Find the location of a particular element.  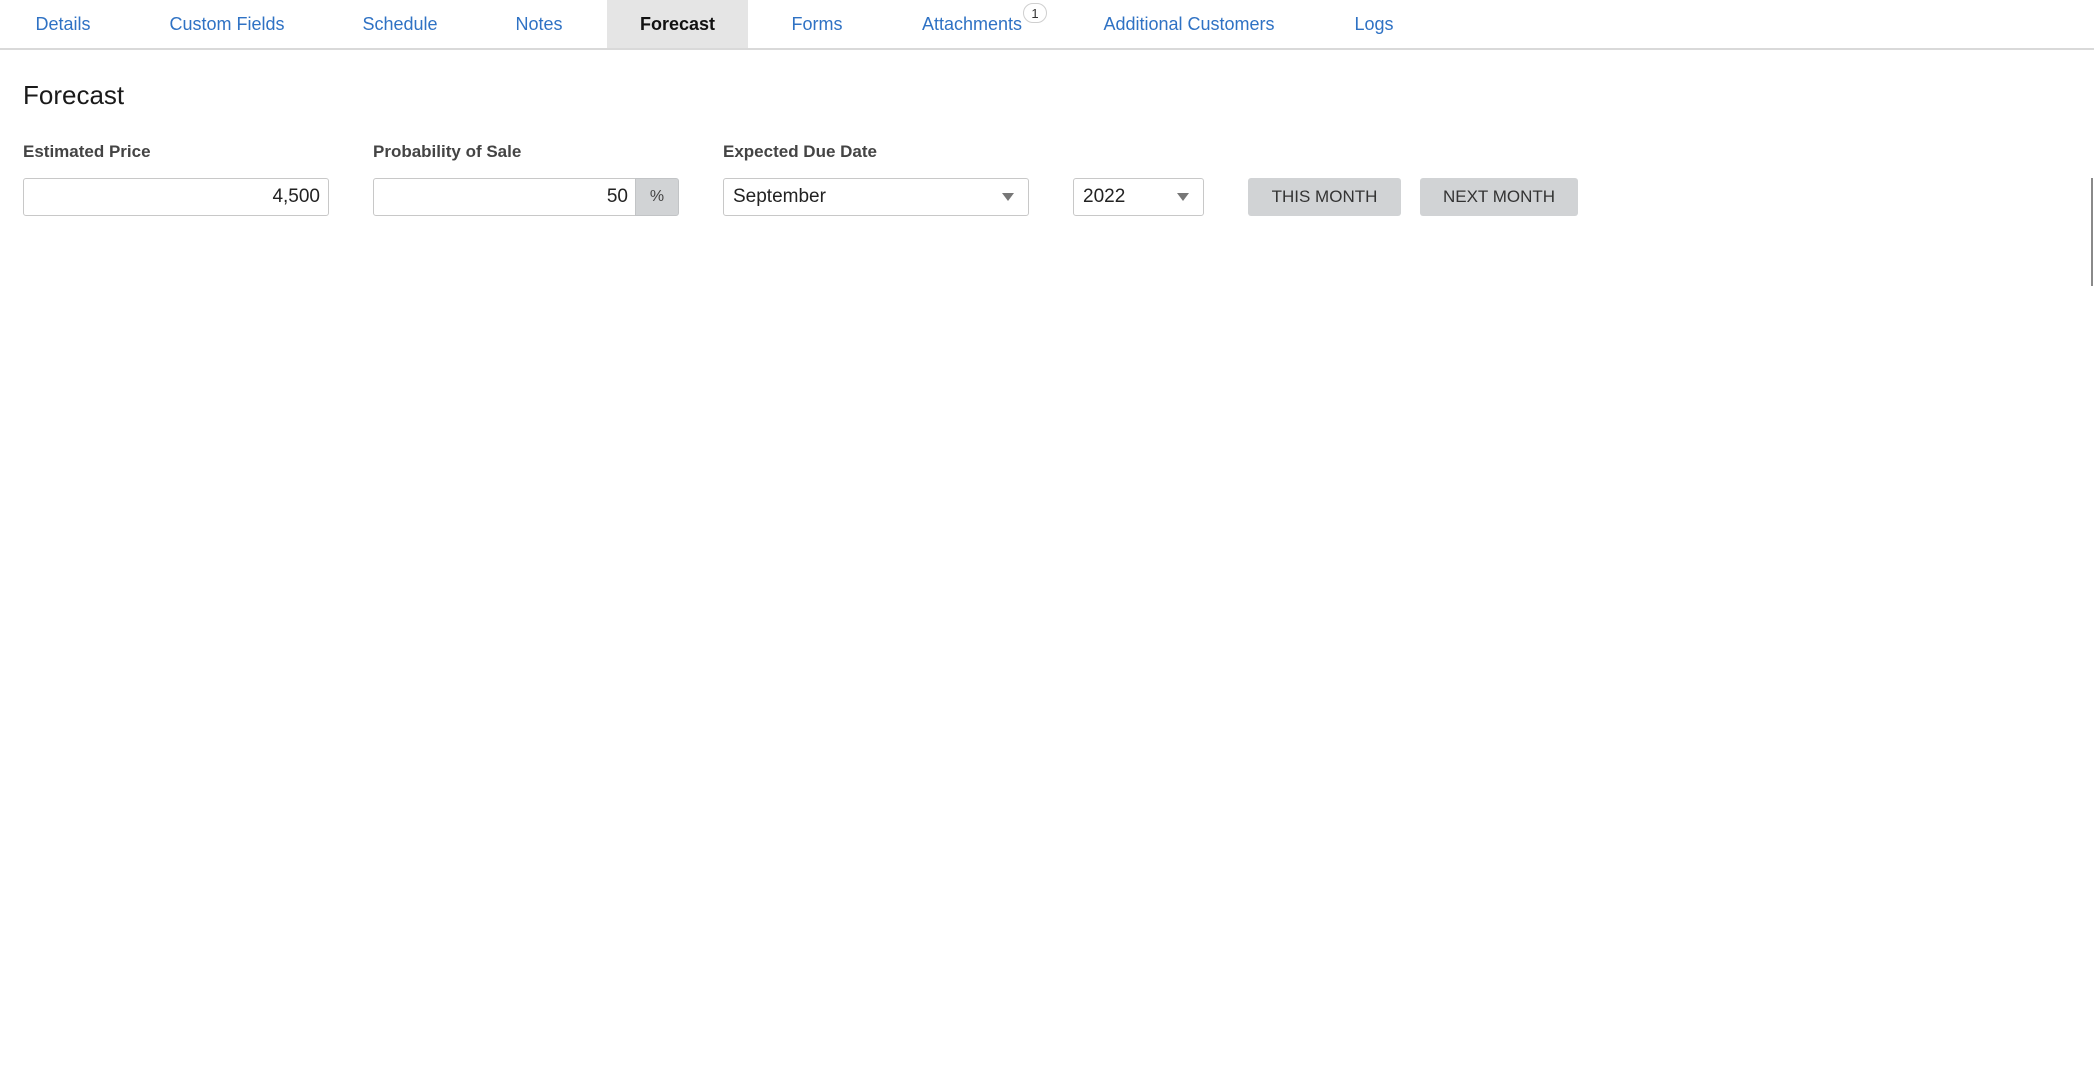

probability-of-sale-label: Probability of Sale is located at coordinates (447, 151).